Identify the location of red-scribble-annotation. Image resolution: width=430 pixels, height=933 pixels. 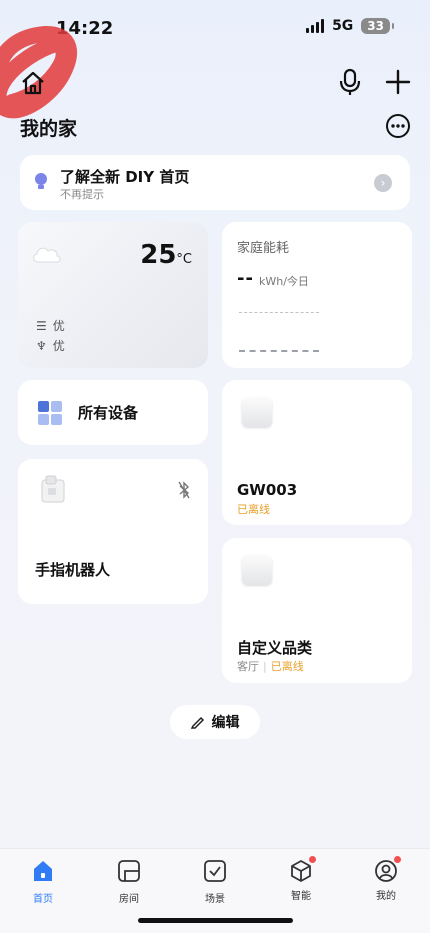
(38, 72).